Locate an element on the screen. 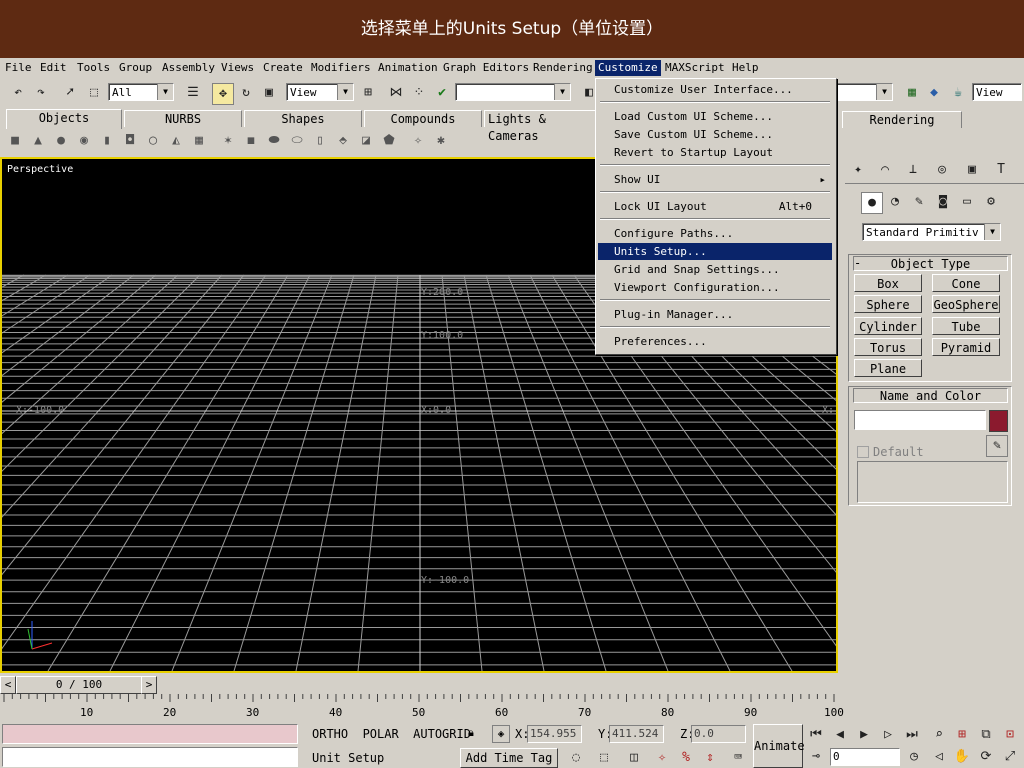  oiltank-icon: ⬭ is located at coordinates (297, 141).